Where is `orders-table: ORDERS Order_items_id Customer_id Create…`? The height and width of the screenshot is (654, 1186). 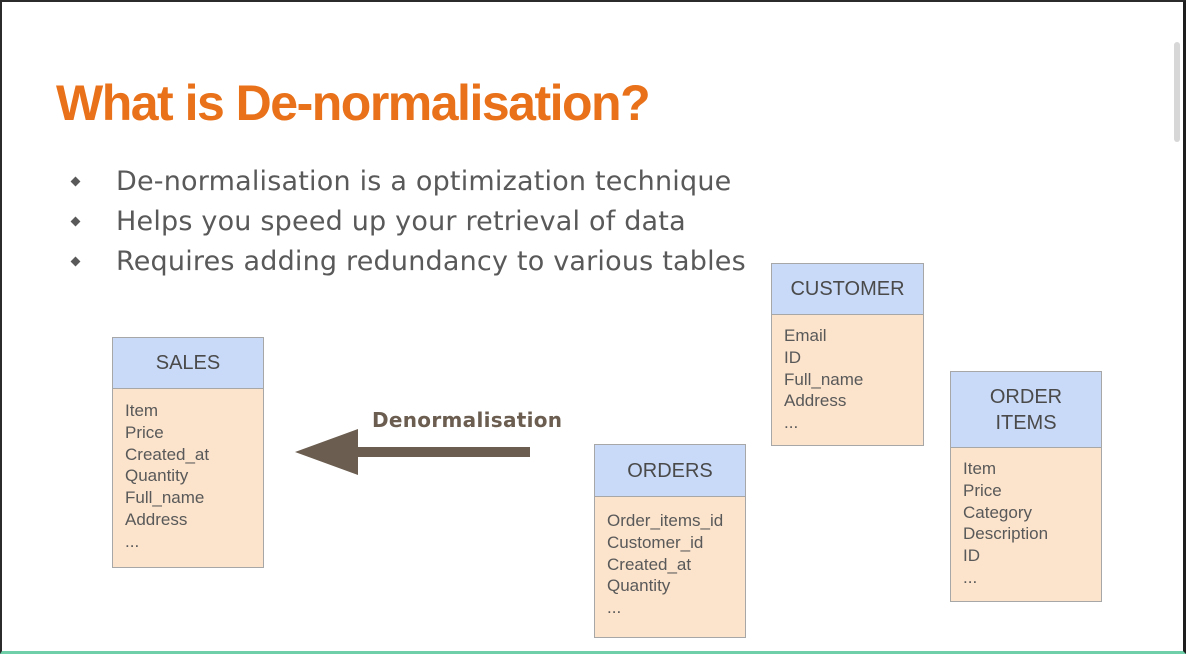 orders-table: ORDERS Order_items_id Customer_id Create… is located at coordinates (670, 541).